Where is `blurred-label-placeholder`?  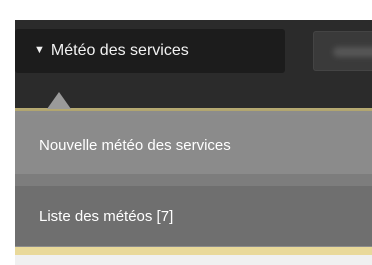 blurred-label-placeholder is located at coordinates (352, 52).